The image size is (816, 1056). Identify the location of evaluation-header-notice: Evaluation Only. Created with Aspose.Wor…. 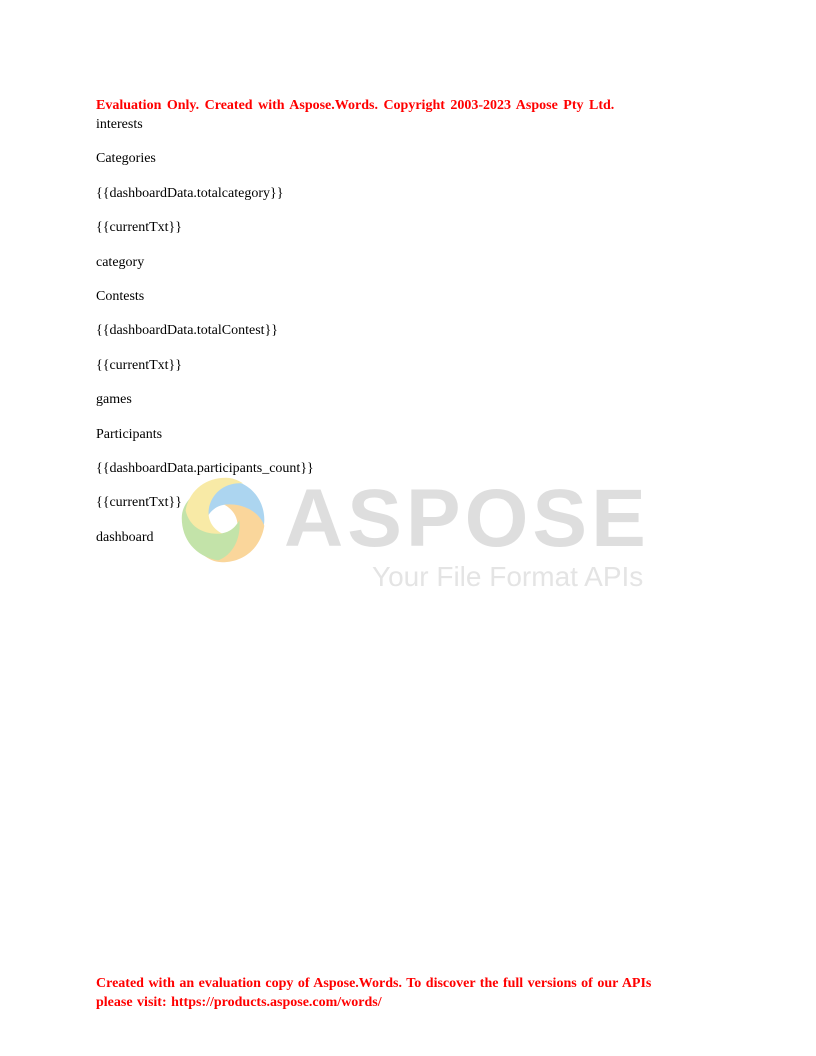
(355, 105).